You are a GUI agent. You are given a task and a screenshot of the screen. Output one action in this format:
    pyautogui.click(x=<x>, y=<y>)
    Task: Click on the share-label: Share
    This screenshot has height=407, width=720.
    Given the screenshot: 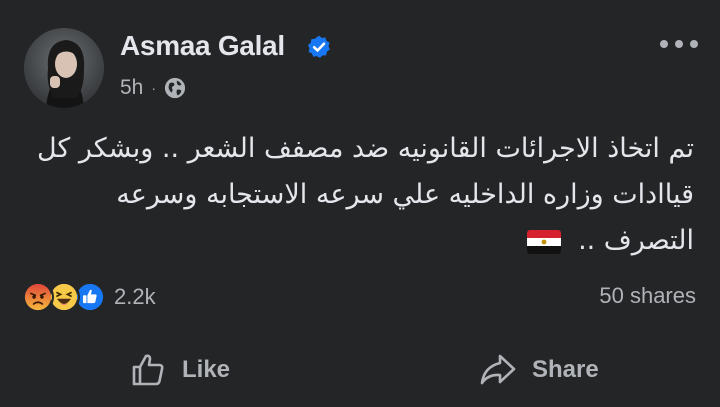 What is the action you would take?
    pyautogui.click(x=565, y=369)
    